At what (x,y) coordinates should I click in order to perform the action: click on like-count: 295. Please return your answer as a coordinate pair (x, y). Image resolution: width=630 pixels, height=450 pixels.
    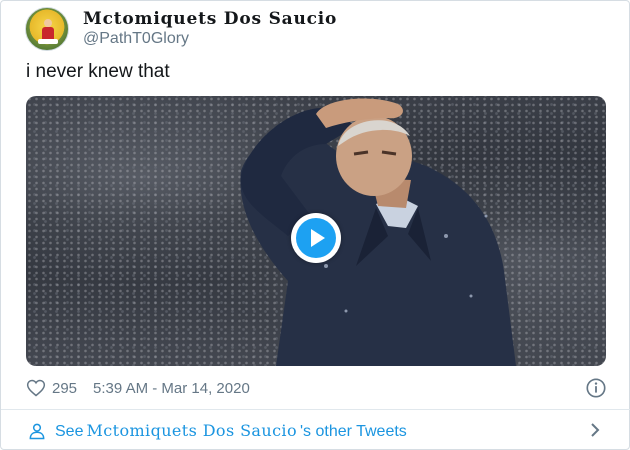
    Looking at the image, I should click on (64, 388).